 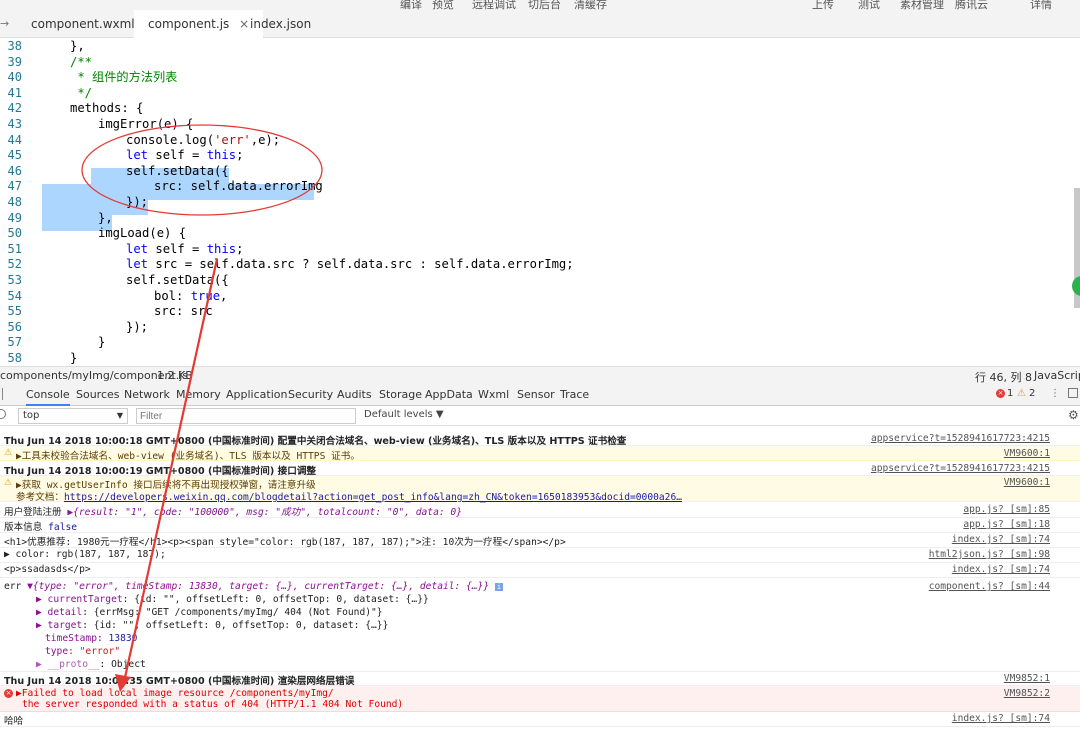 I want to click on editor-scrollbar, so click(x=1077, y=248).